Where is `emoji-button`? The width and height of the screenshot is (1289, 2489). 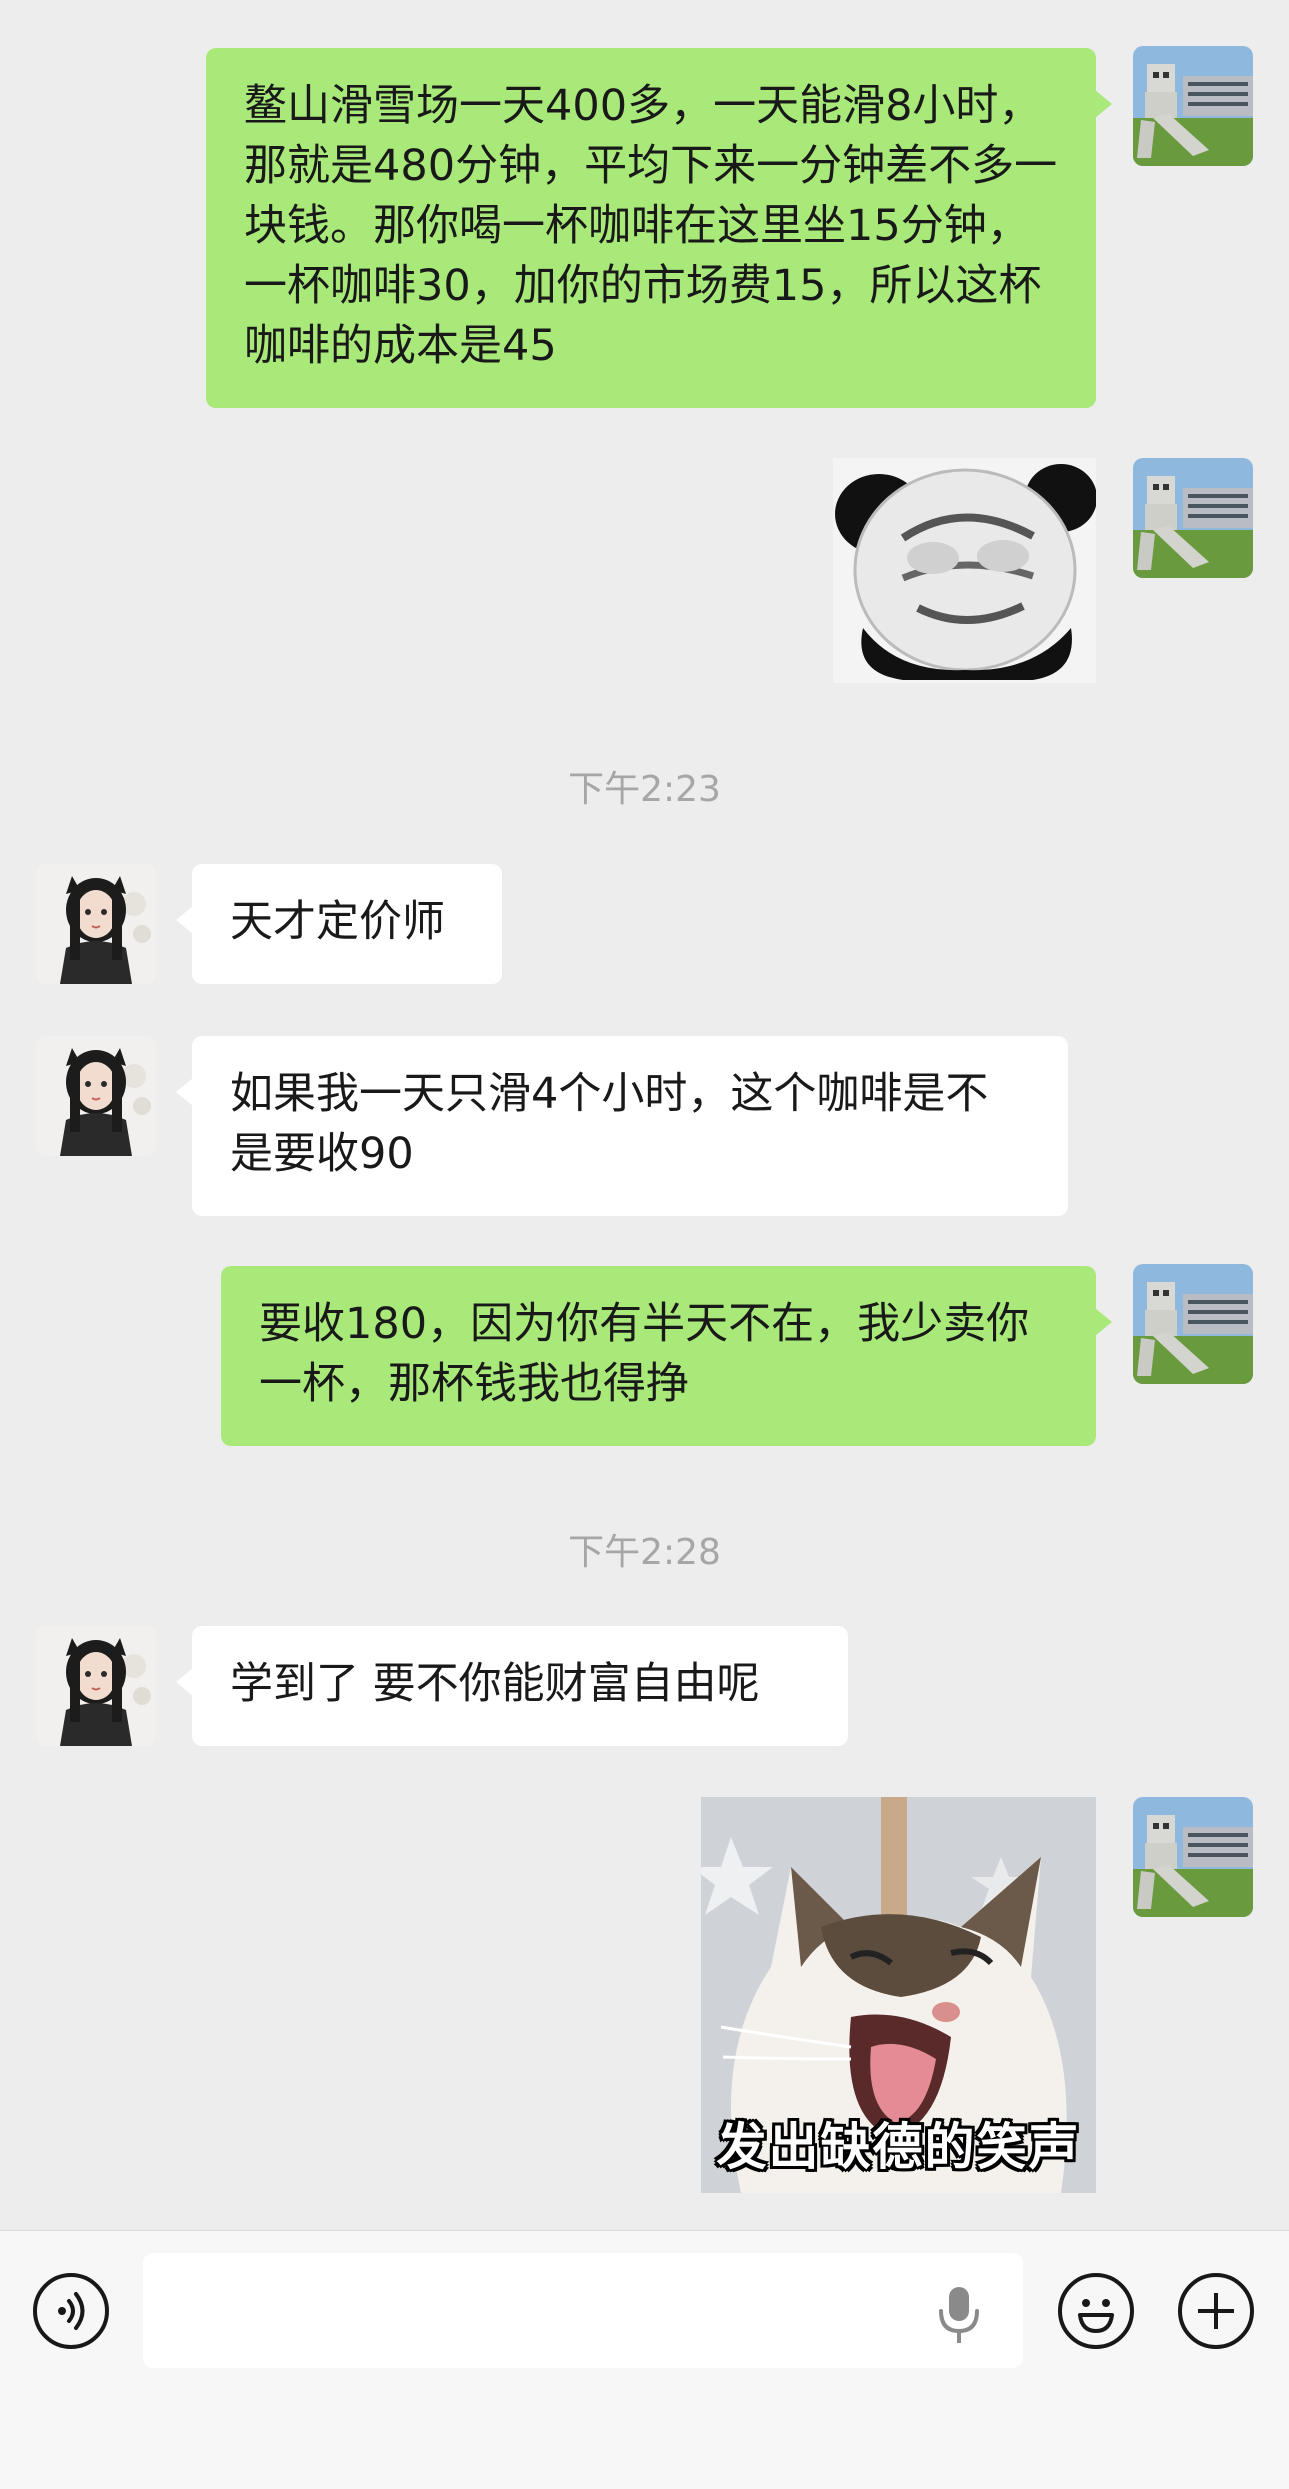
emoji-button is located at coordinates (1096, 2311).